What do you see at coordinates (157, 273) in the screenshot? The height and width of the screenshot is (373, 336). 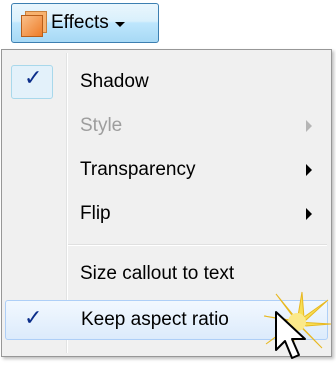 I see `menu-item-label: Size callout to text` at bounding box center [157, 273].